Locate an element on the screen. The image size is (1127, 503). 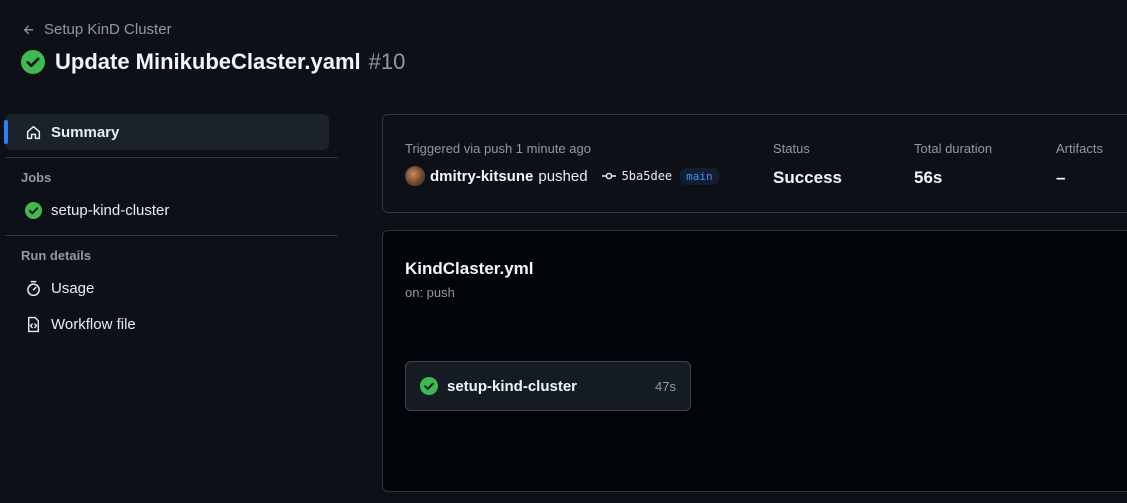
trigger-text: Triggered via push 1 minute ago is located at coordinates (498, 148).